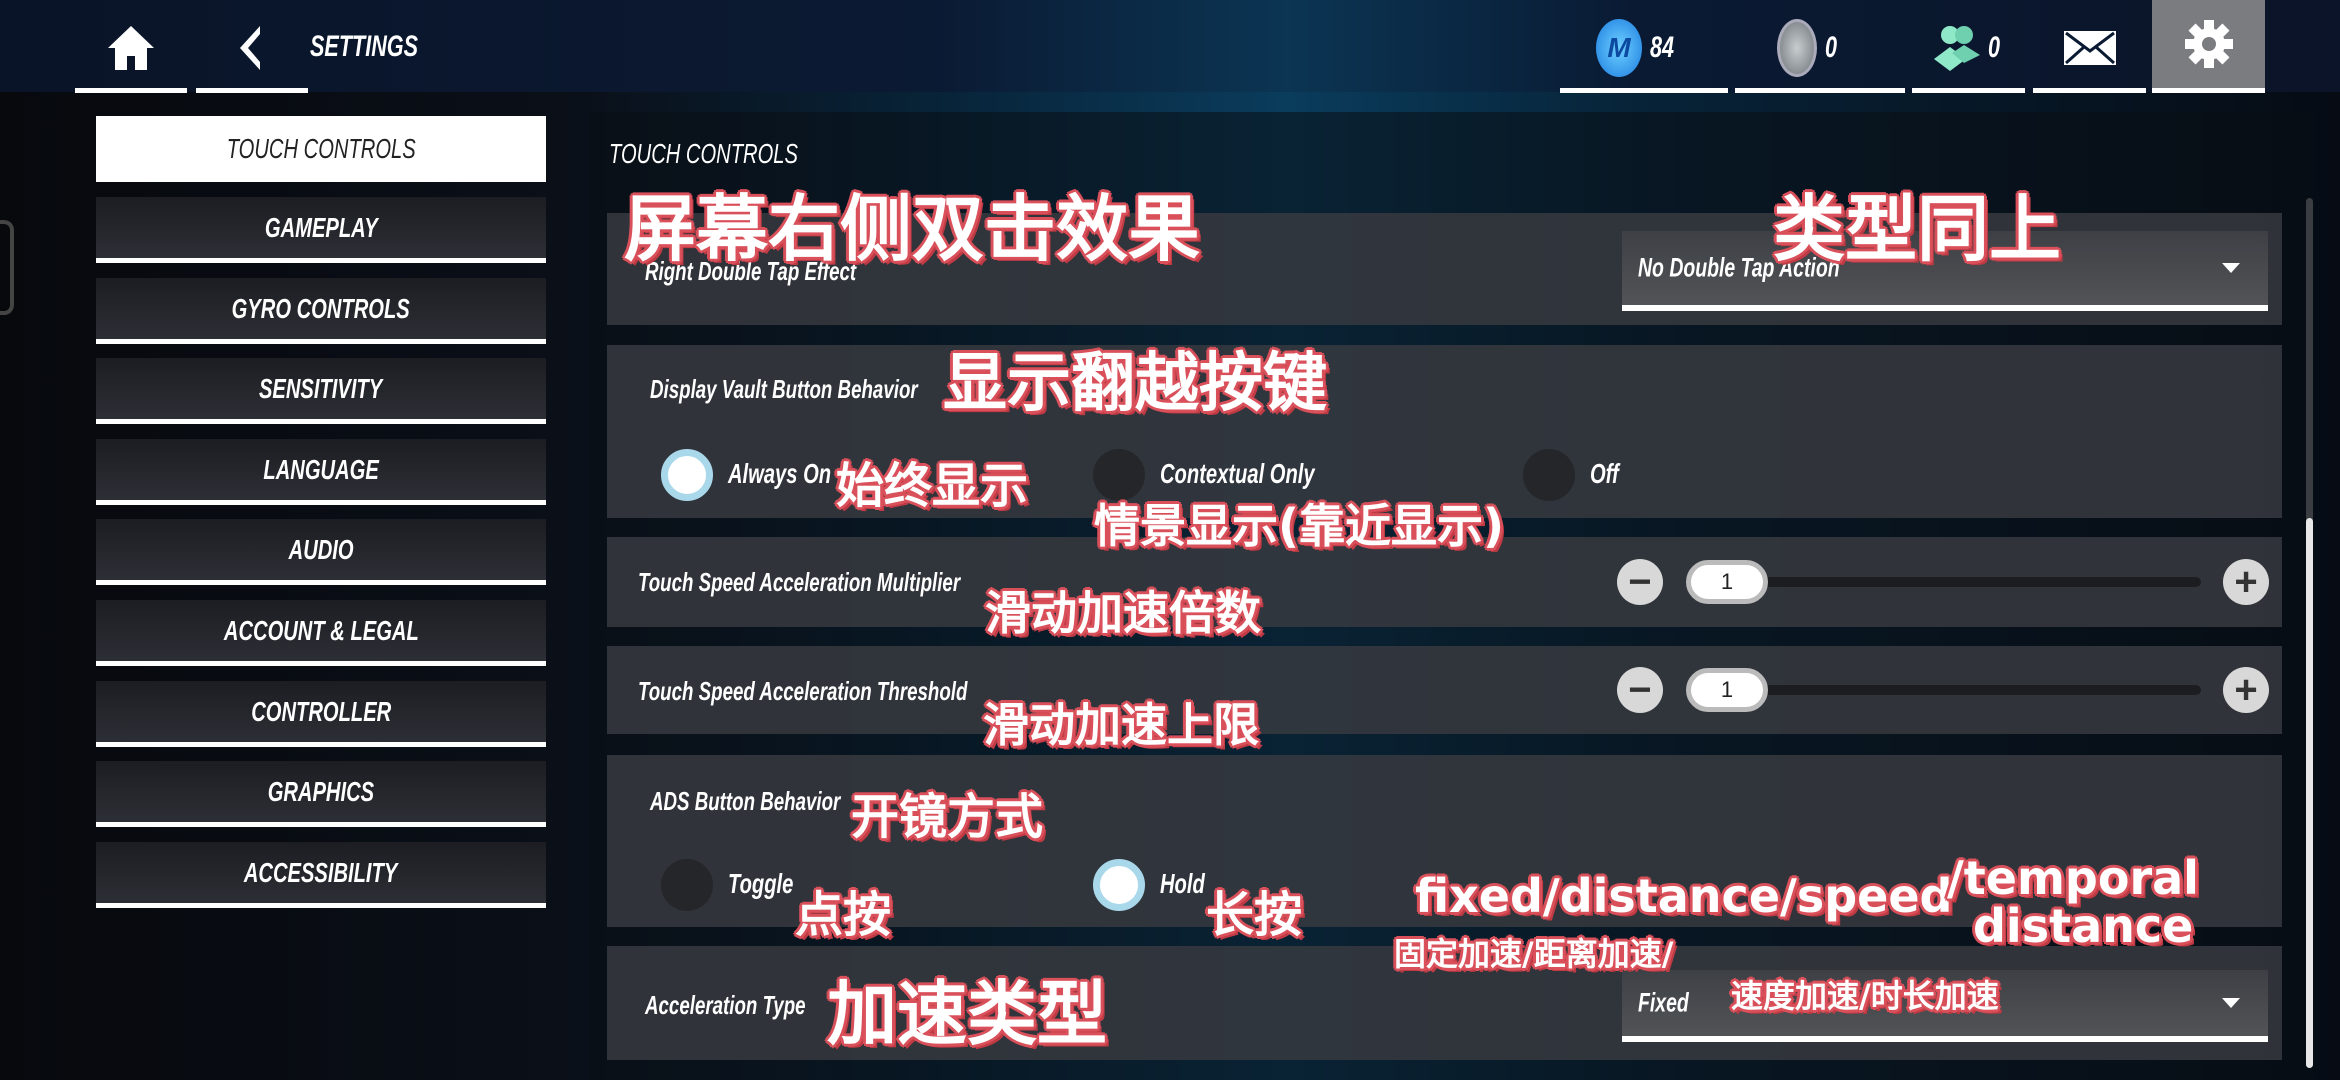  Describe the element at coordinates (321, 311) in the screenshot. I see `sidebar-item-gyro-controls: GYRO CONTROLS` at that location.